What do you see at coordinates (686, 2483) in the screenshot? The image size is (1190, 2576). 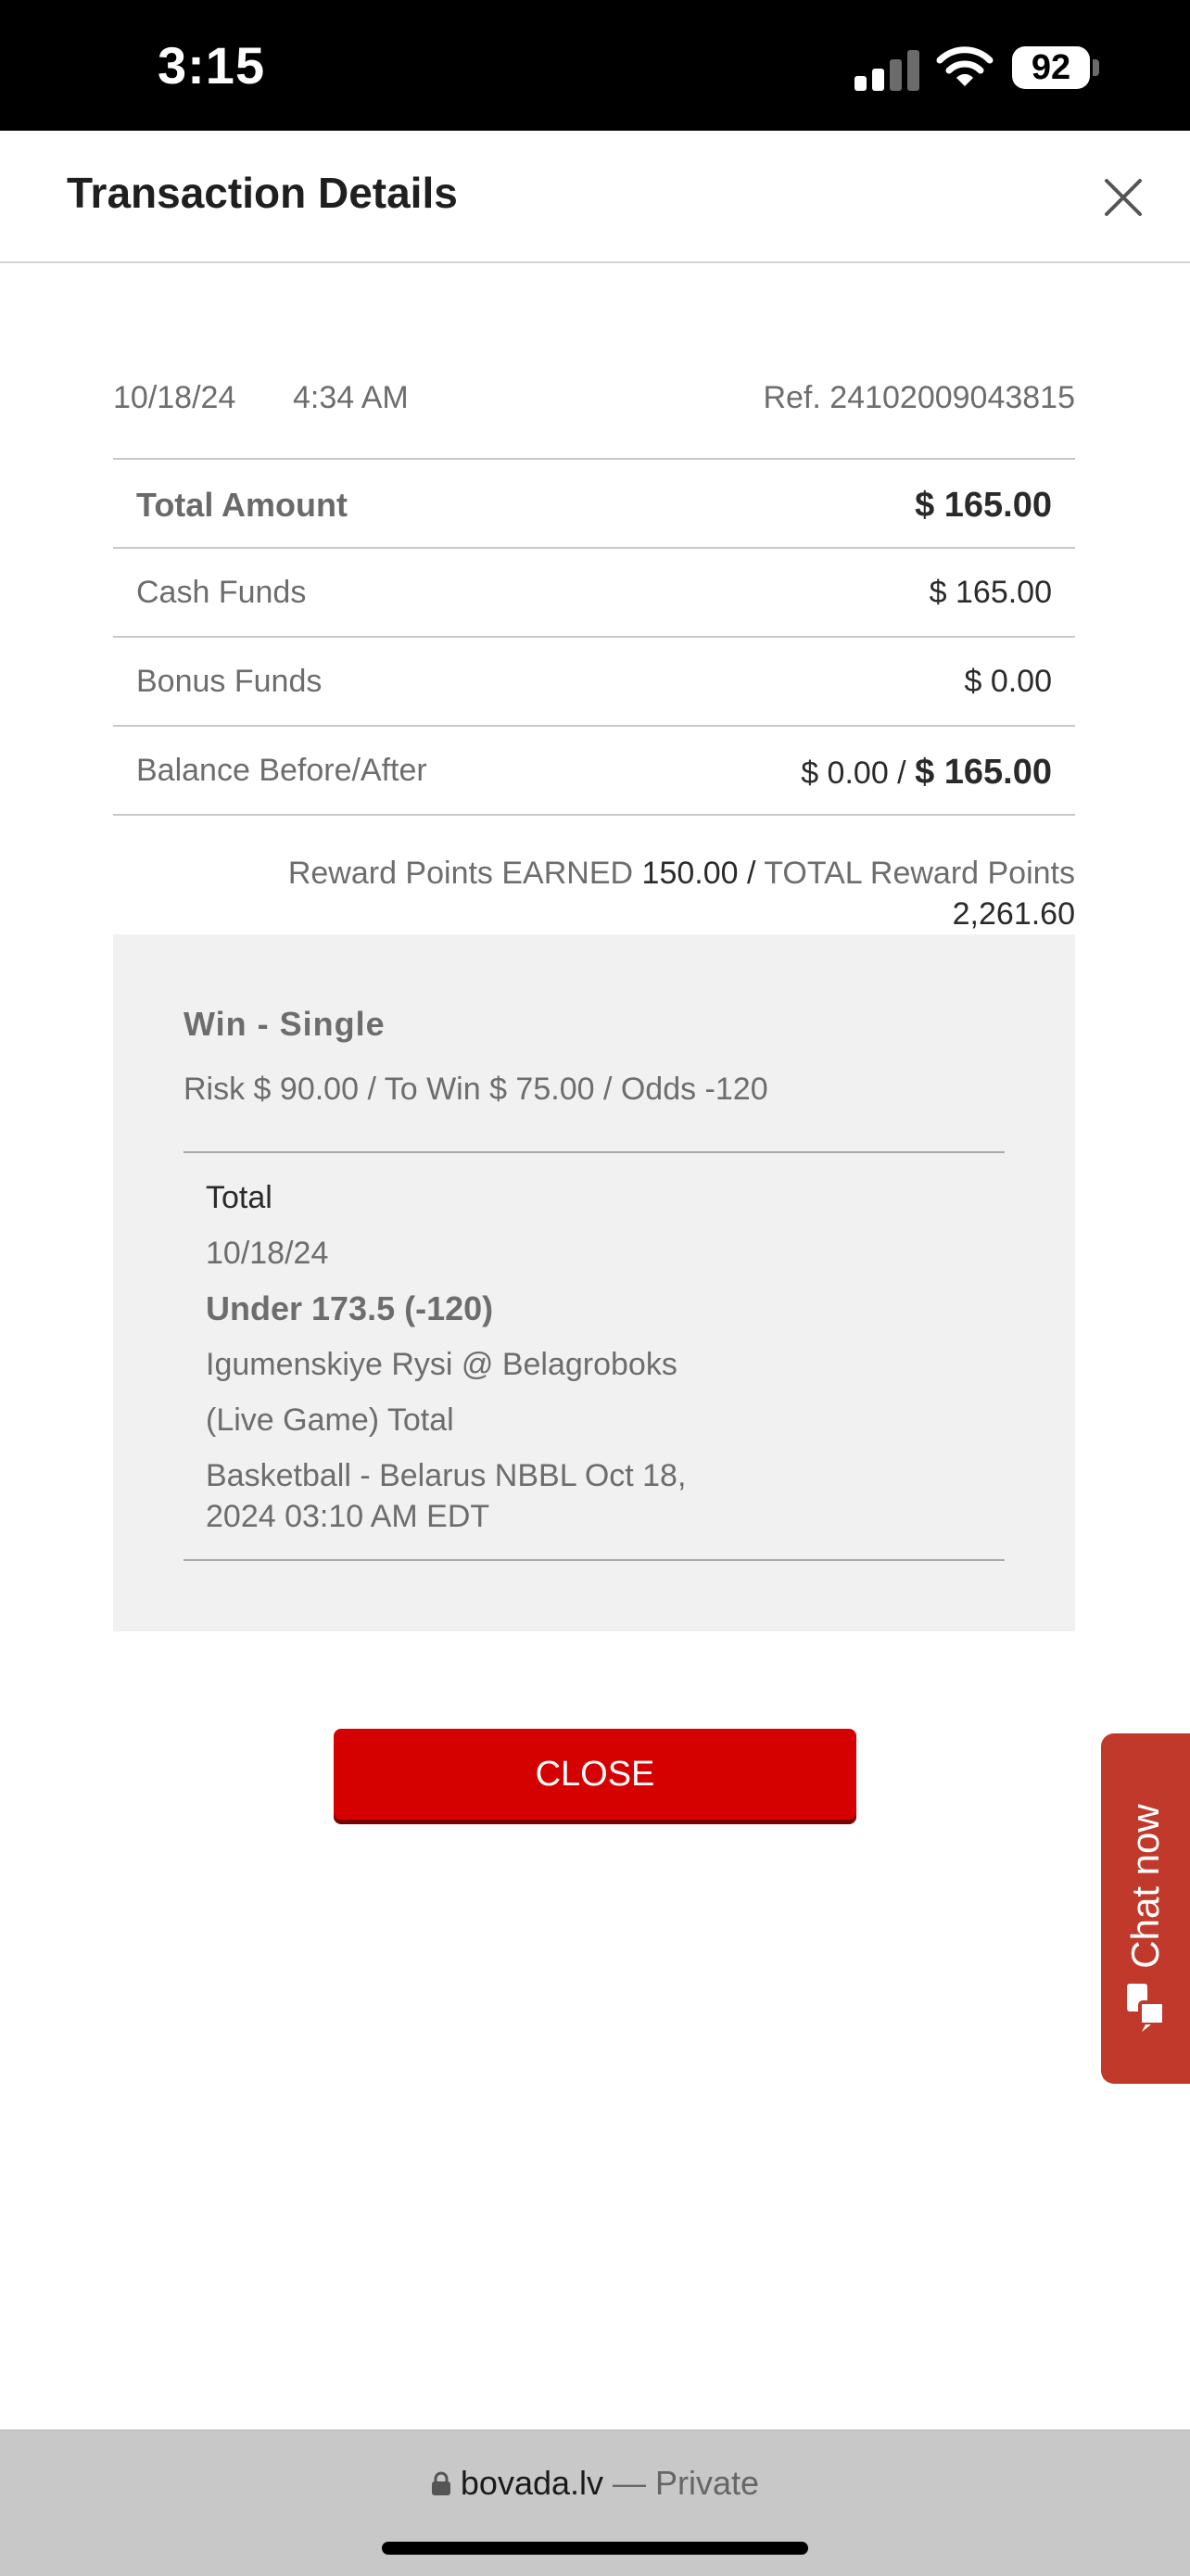 I see `private-label: — Private` at bounding box center [686, 2483].